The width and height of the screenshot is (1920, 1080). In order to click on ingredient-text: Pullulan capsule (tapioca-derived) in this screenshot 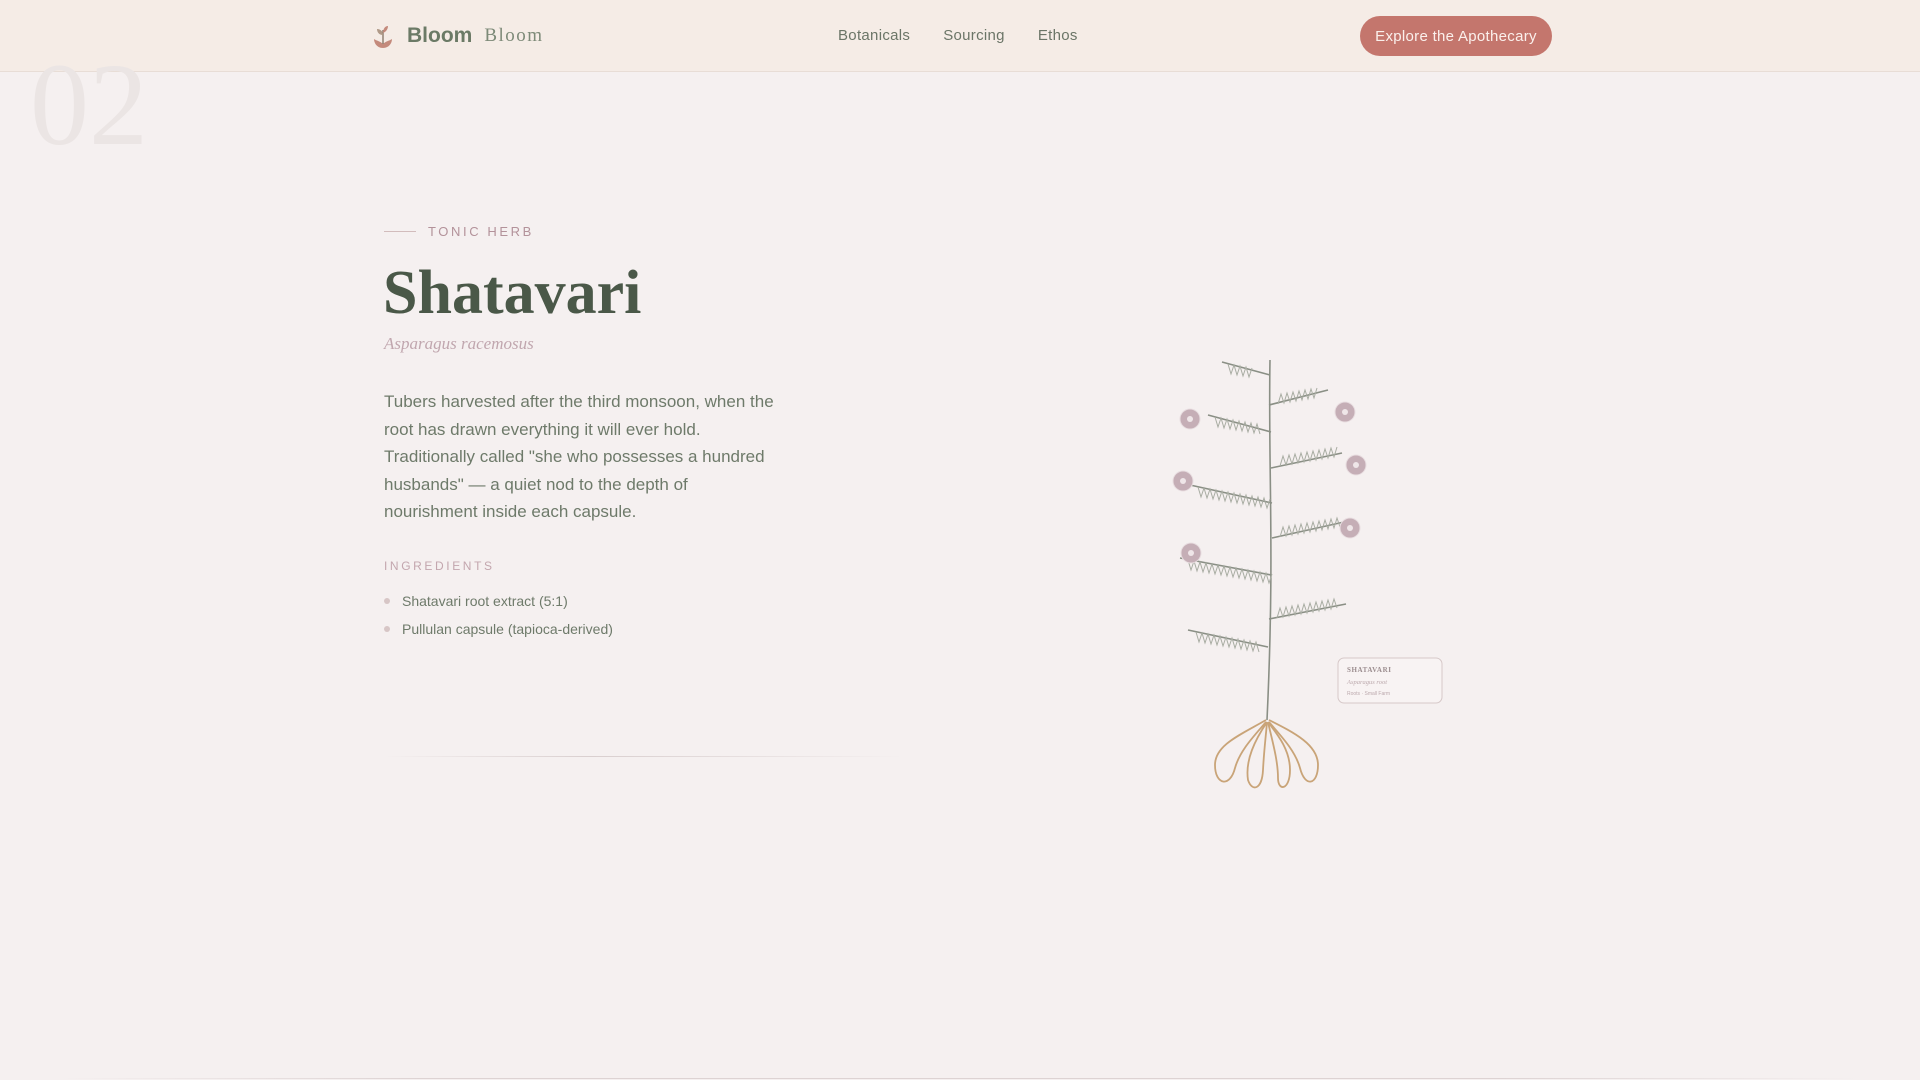, I will do `click(507, 629)`.